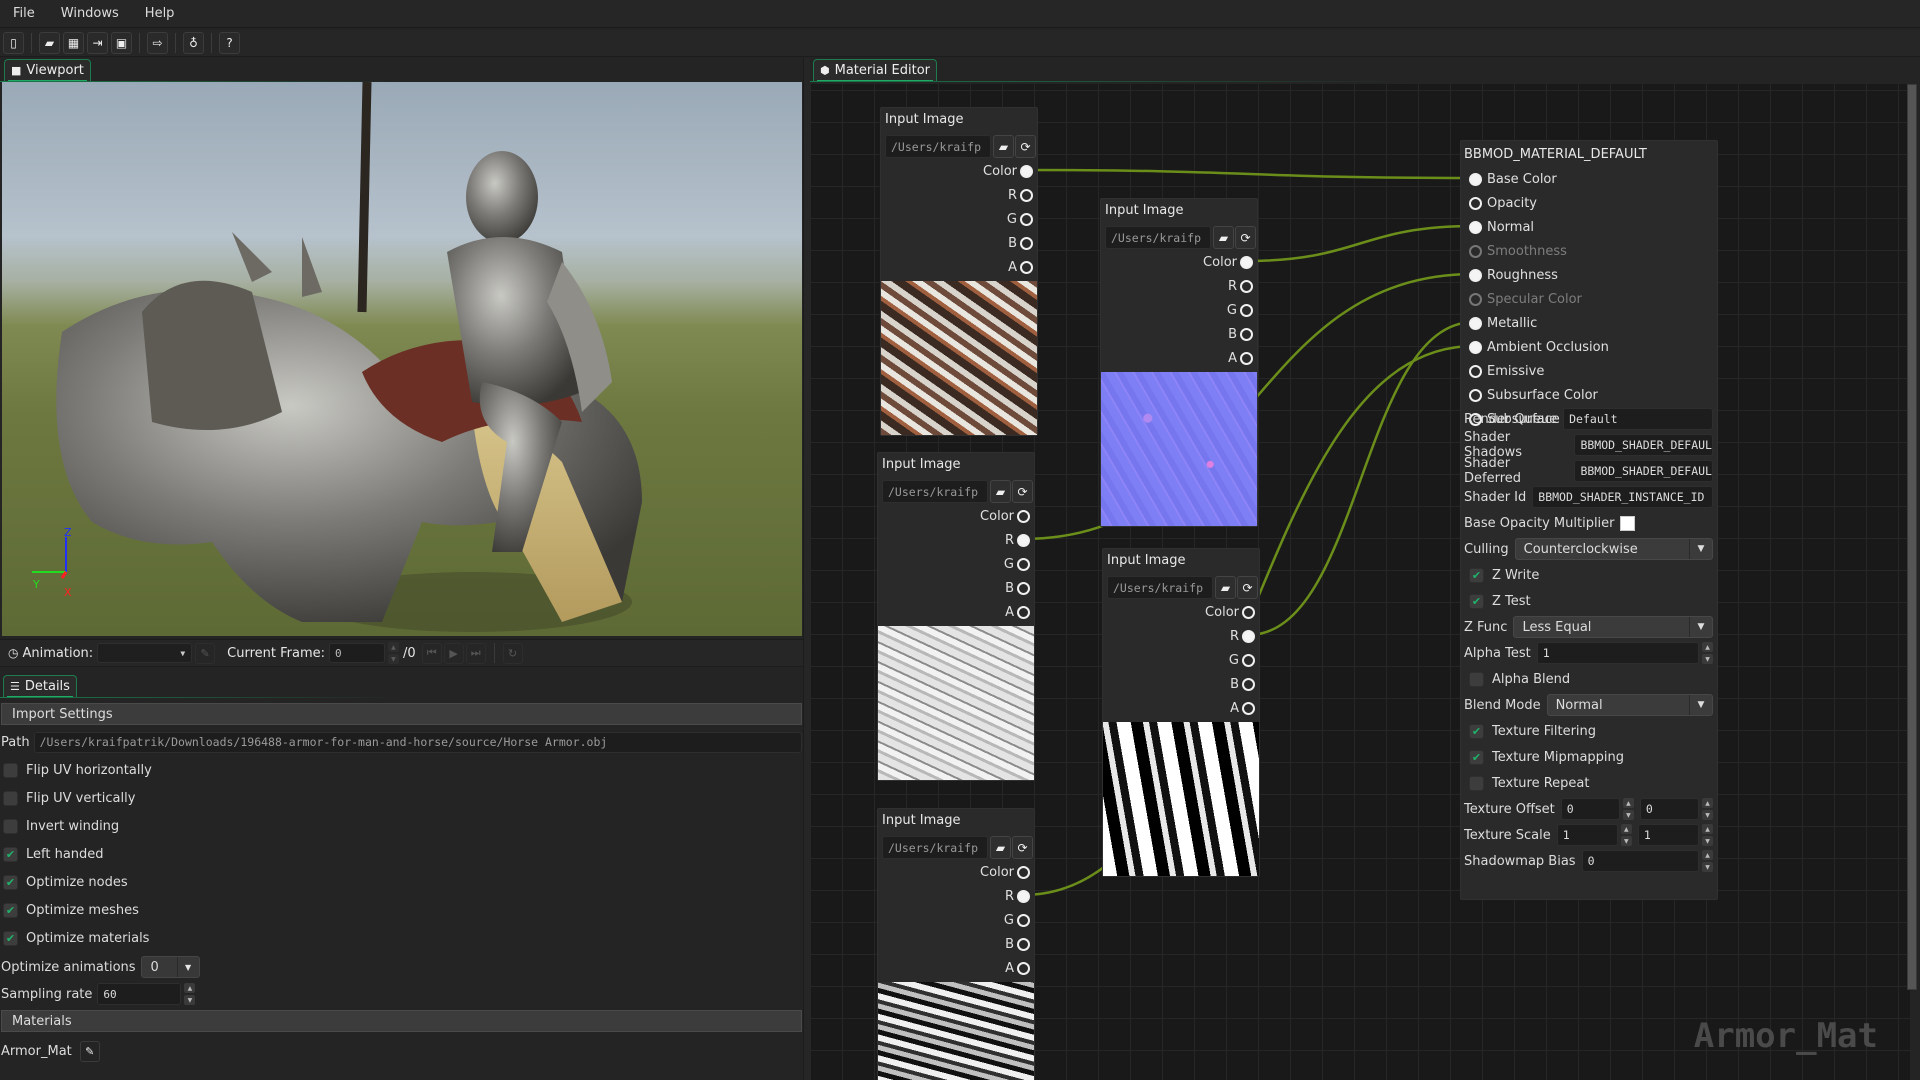 This screenshot has width=1920, height=1080. I want to click on base-opacity-color-swatch, so click(1627, 523).